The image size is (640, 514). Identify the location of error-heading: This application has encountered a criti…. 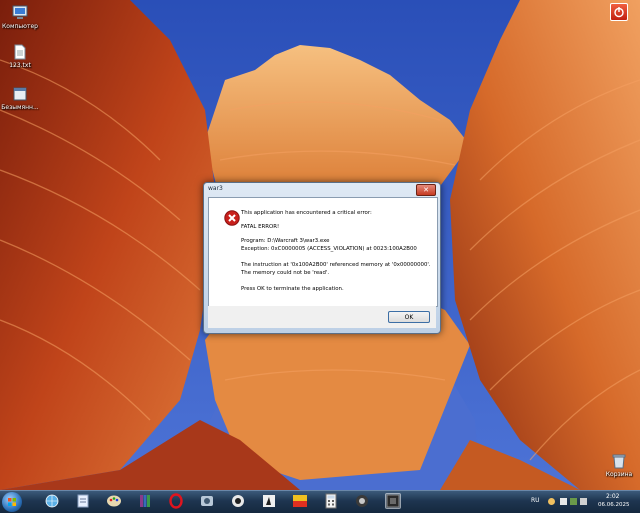
(306, 213).